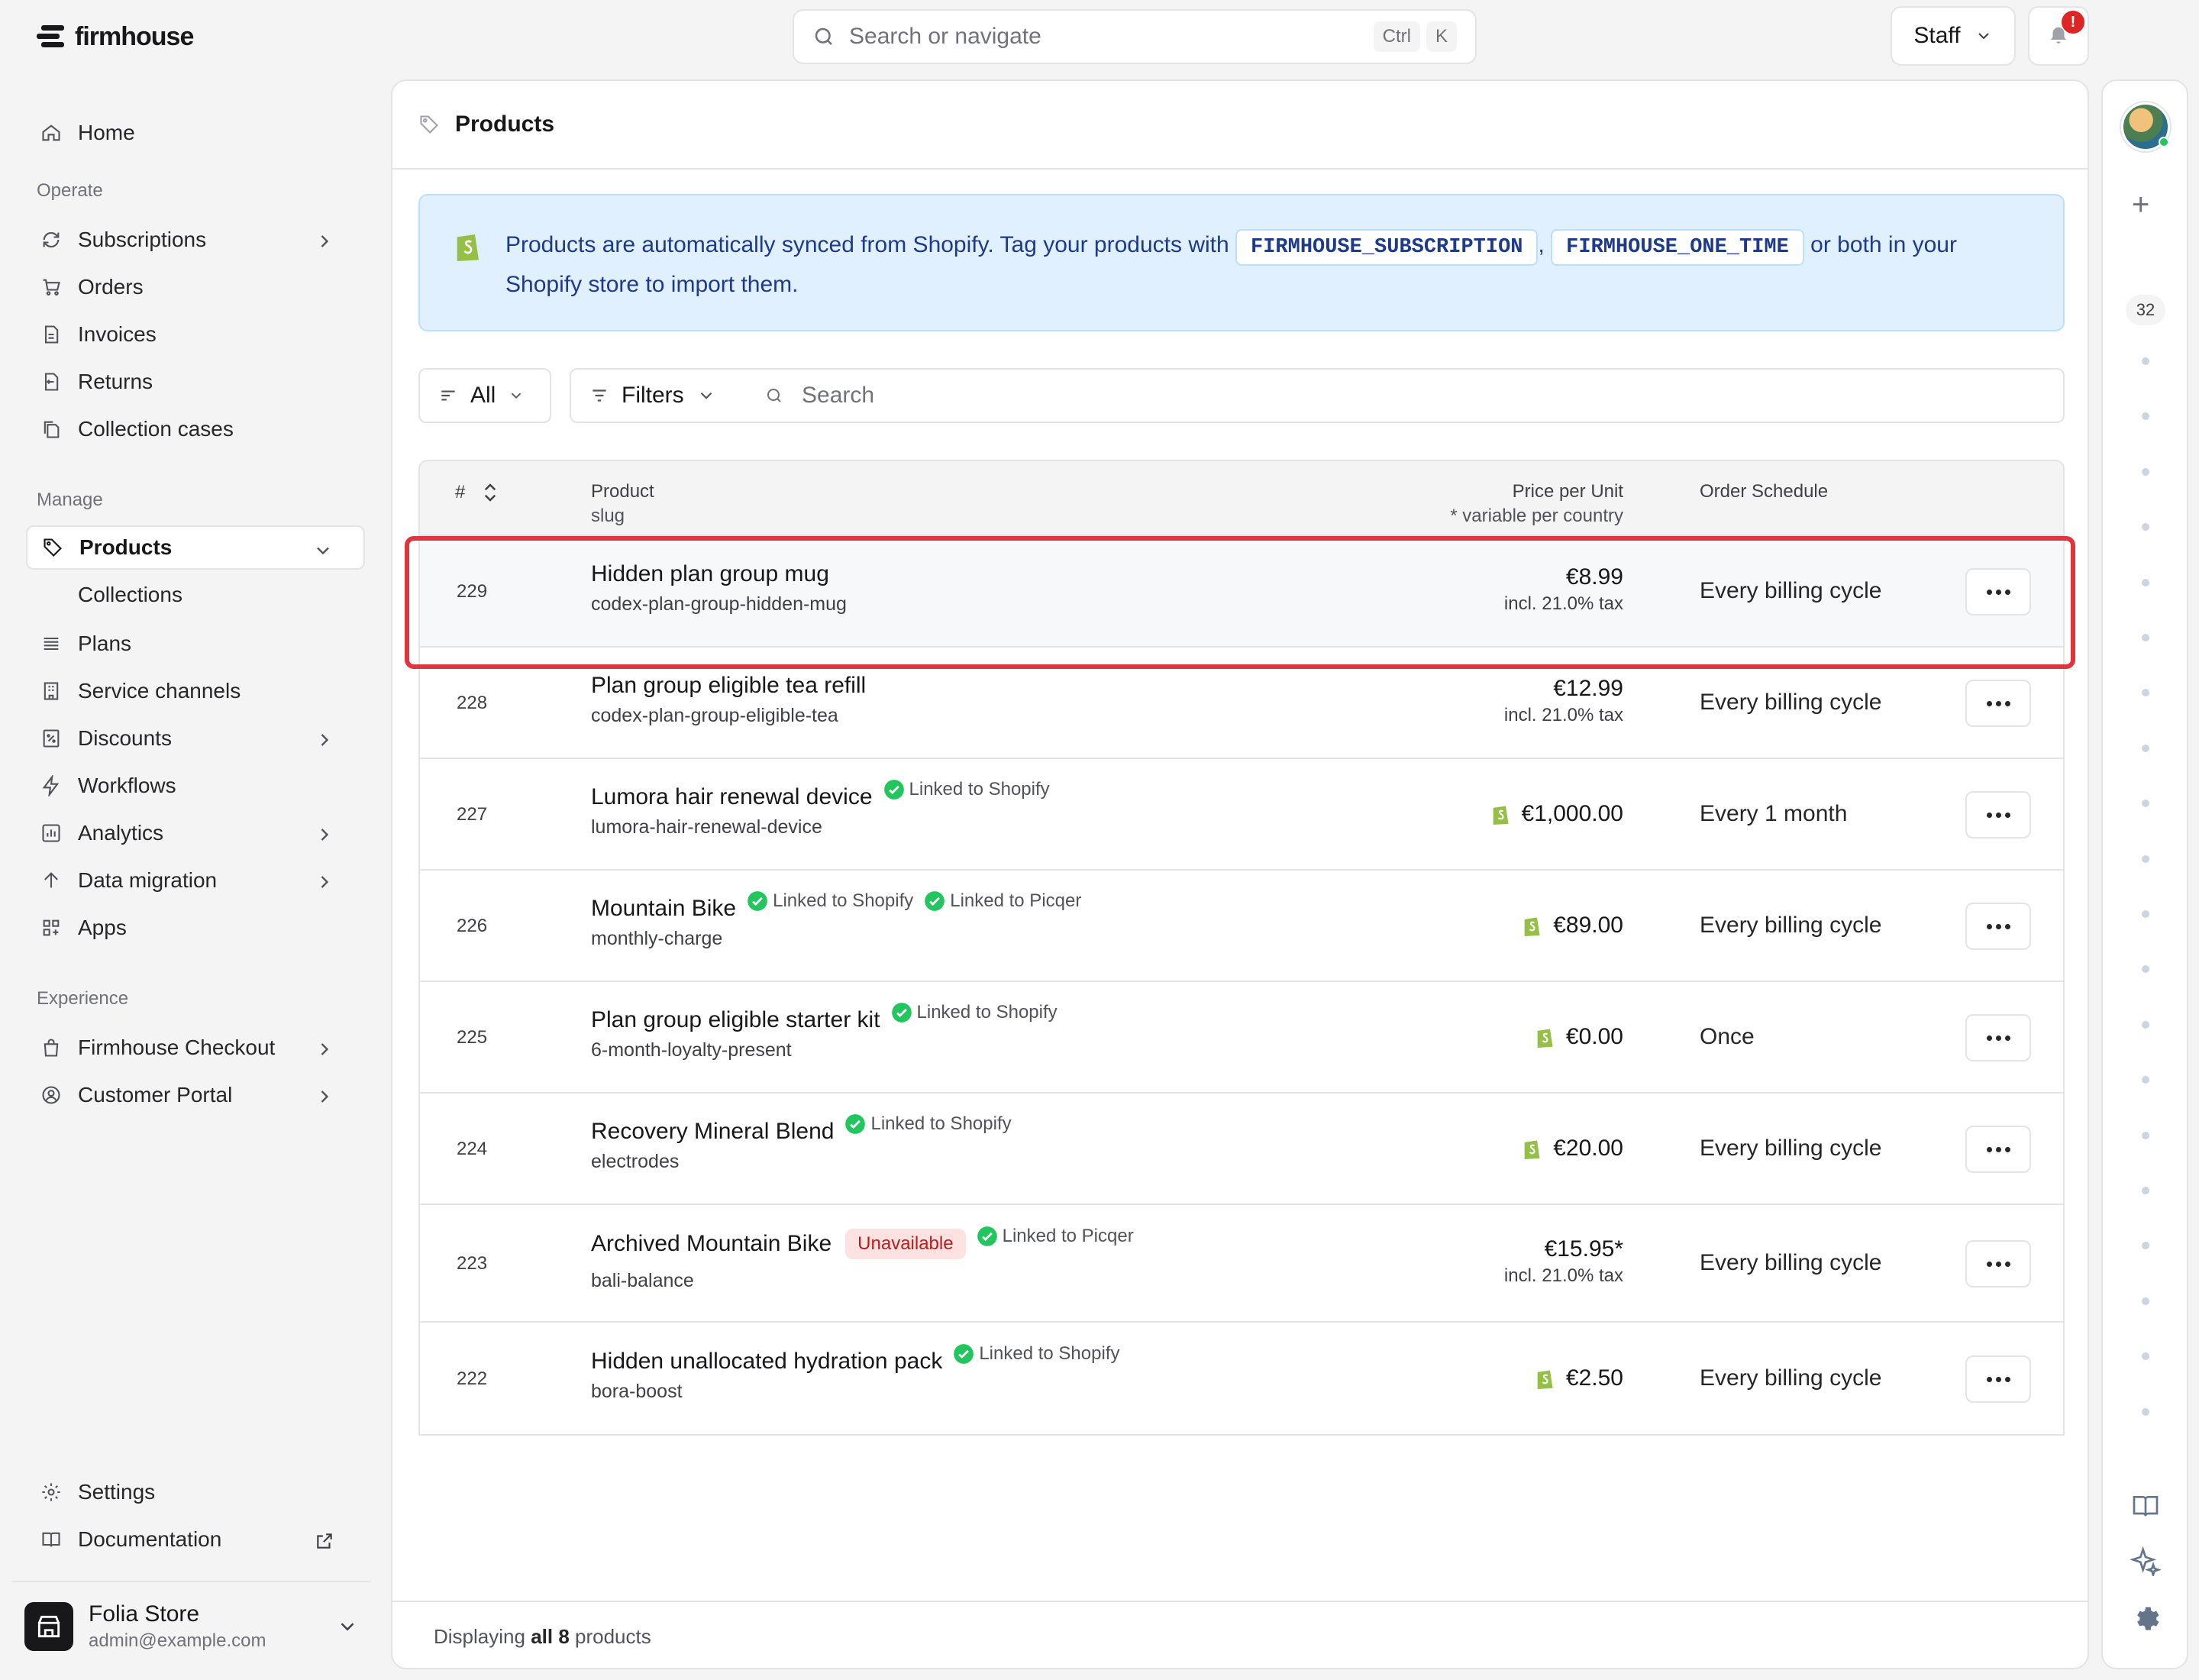 The image size is (2199, 1680). What do you see at coordinates (196, 1539) in the screenshot?
I see `sidebar-item-documentation: Documentation` at bounding box center [196, 1539].